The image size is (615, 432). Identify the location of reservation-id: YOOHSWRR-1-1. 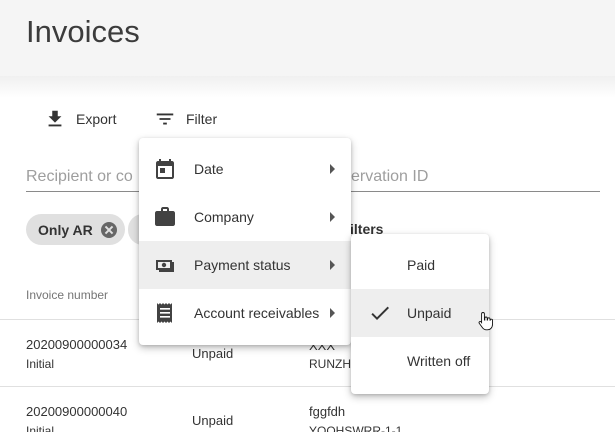
(356, 428).